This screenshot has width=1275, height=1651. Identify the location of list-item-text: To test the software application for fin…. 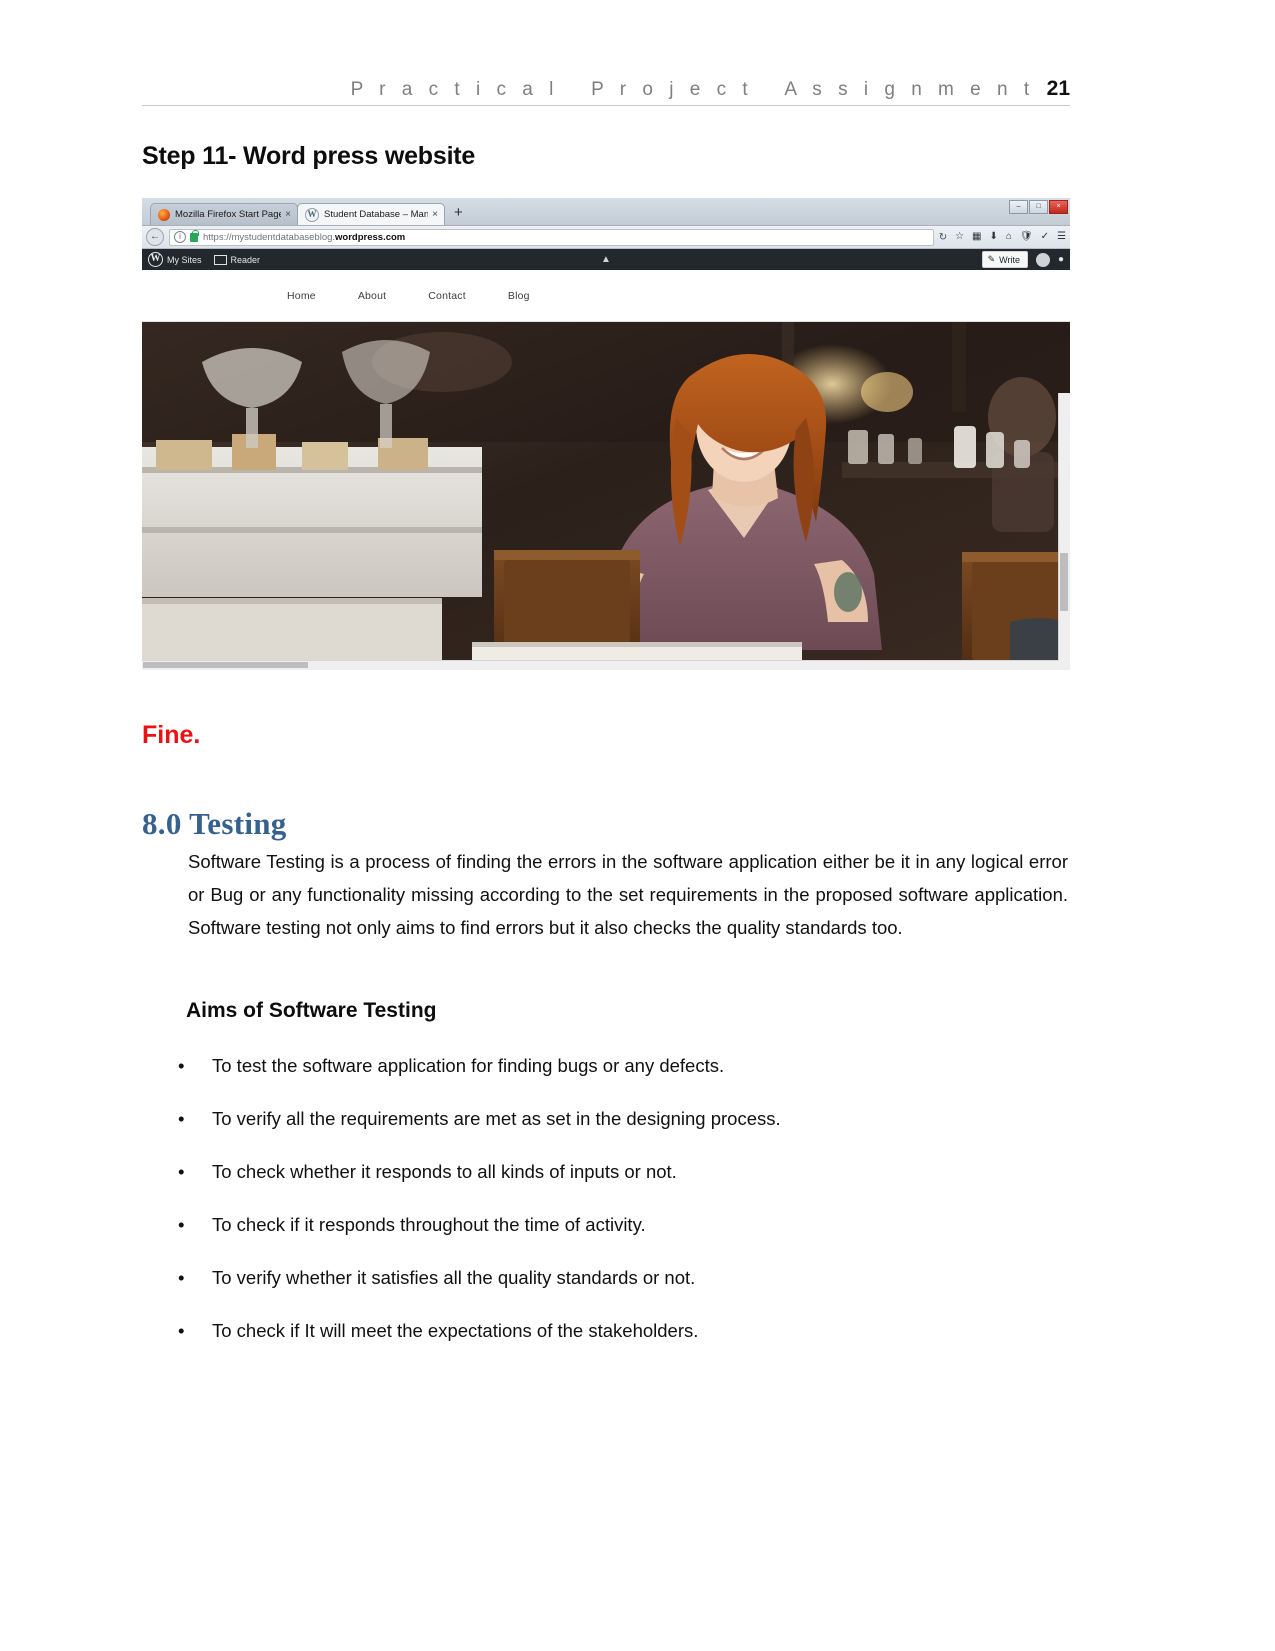
(468, 1065).